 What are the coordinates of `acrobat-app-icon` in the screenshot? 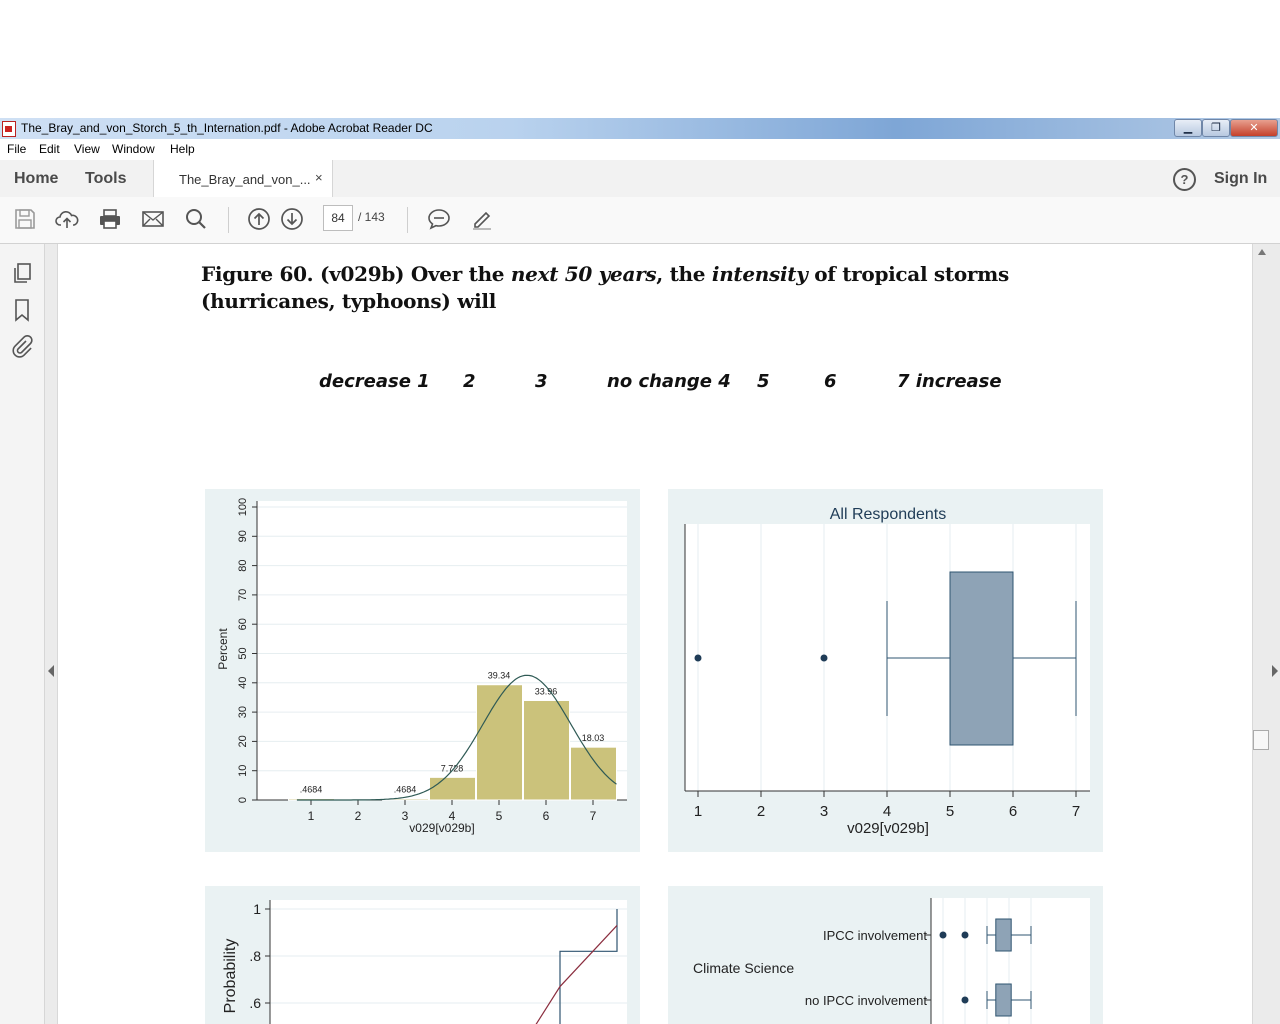 It's located at (9, 129).